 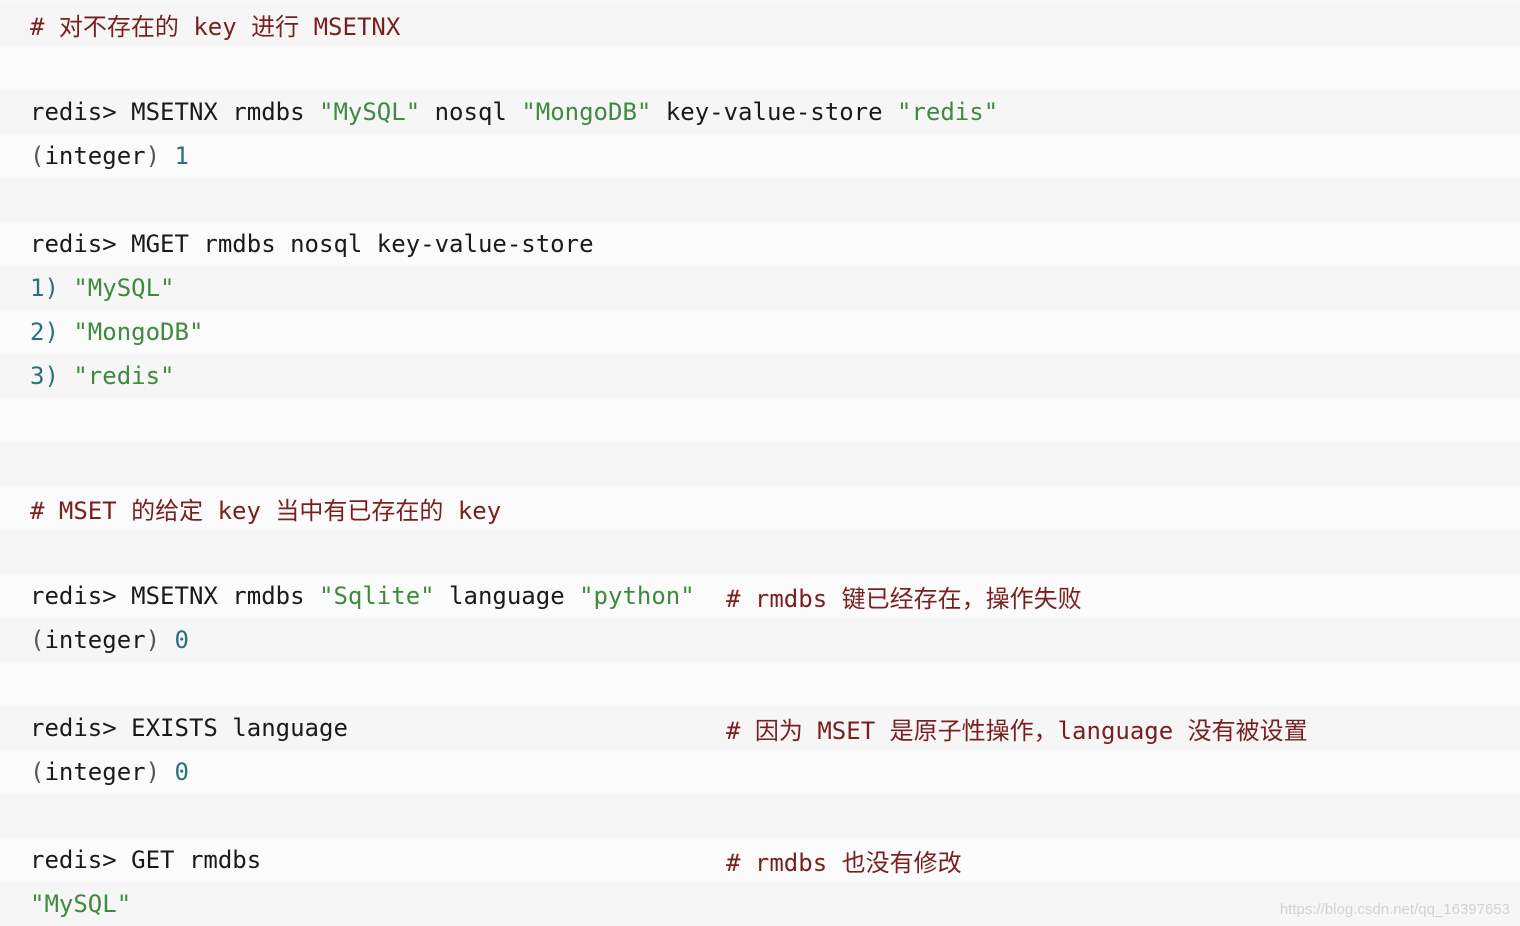 I want to click on code-line-9: 3) "redis", so click(x=760, y=376).